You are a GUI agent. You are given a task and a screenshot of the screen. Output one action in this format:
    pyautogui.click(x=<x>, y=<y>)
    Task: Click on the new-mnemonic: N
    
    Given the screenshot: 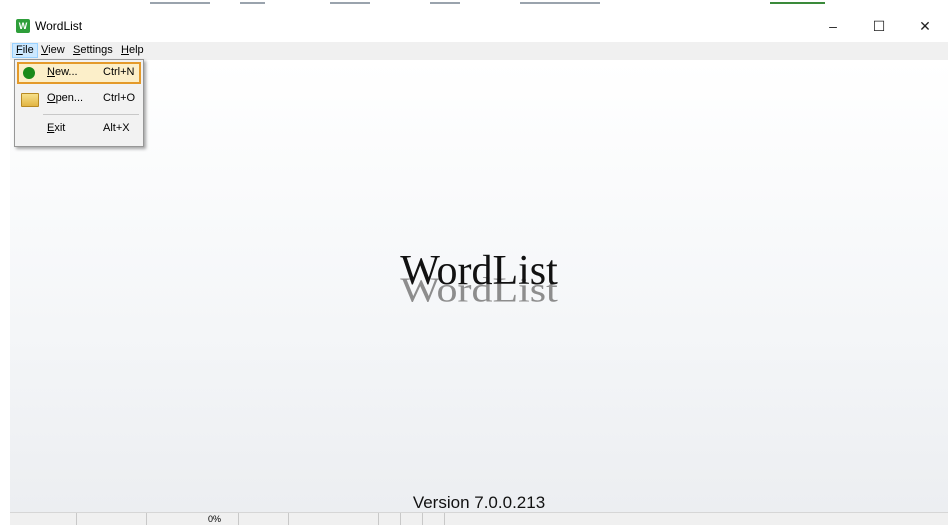 What is the action you would take?
    pyautogui.click(x=51, y=72)
    